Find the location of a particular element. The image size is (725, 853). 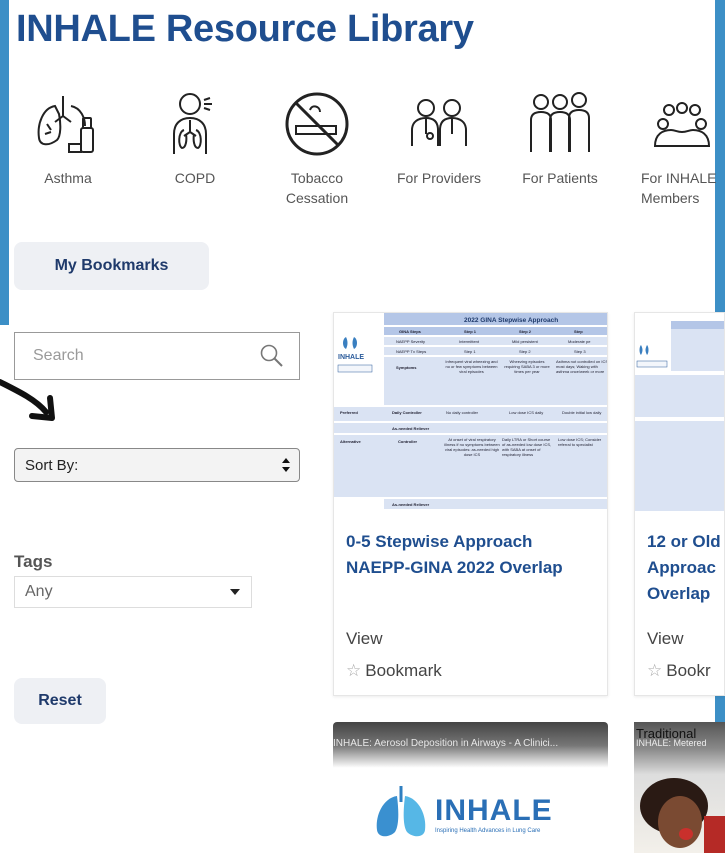

bookmark-link: ☆ Bookr is located at coordinates (679, 671).